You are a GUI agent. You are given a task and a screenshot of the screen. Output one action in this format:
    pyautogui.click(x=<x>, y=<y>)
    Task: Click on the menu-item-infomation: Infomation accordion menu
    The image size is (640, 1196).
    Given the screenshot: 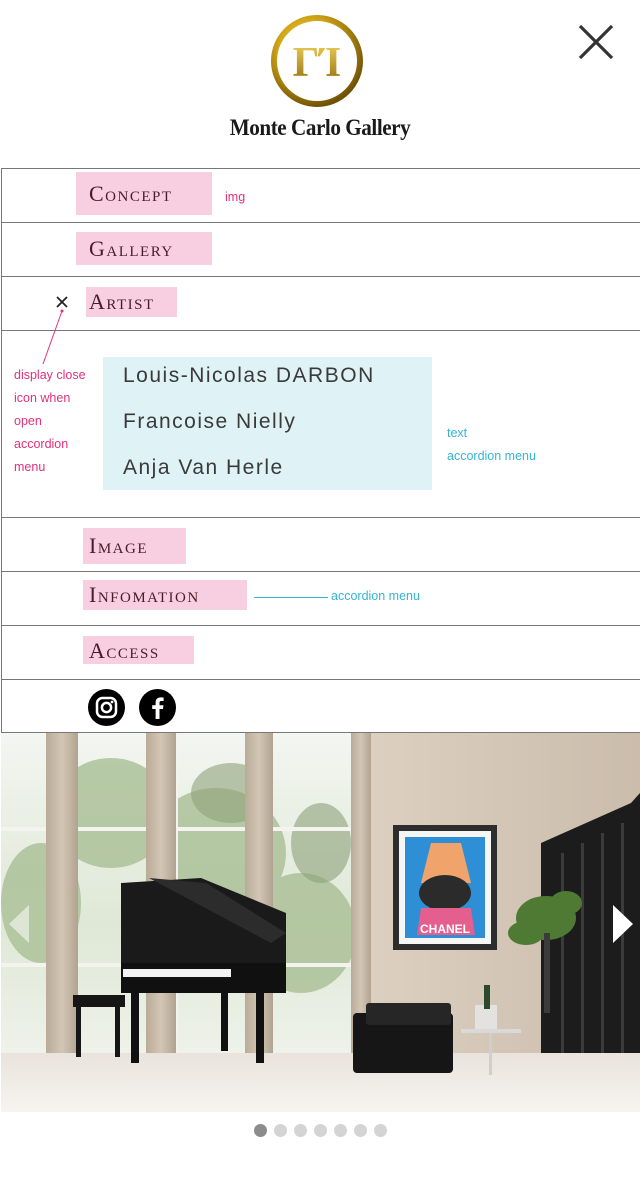 What is the action you would take?
    pyautogui.click(x=320, y=598)
    